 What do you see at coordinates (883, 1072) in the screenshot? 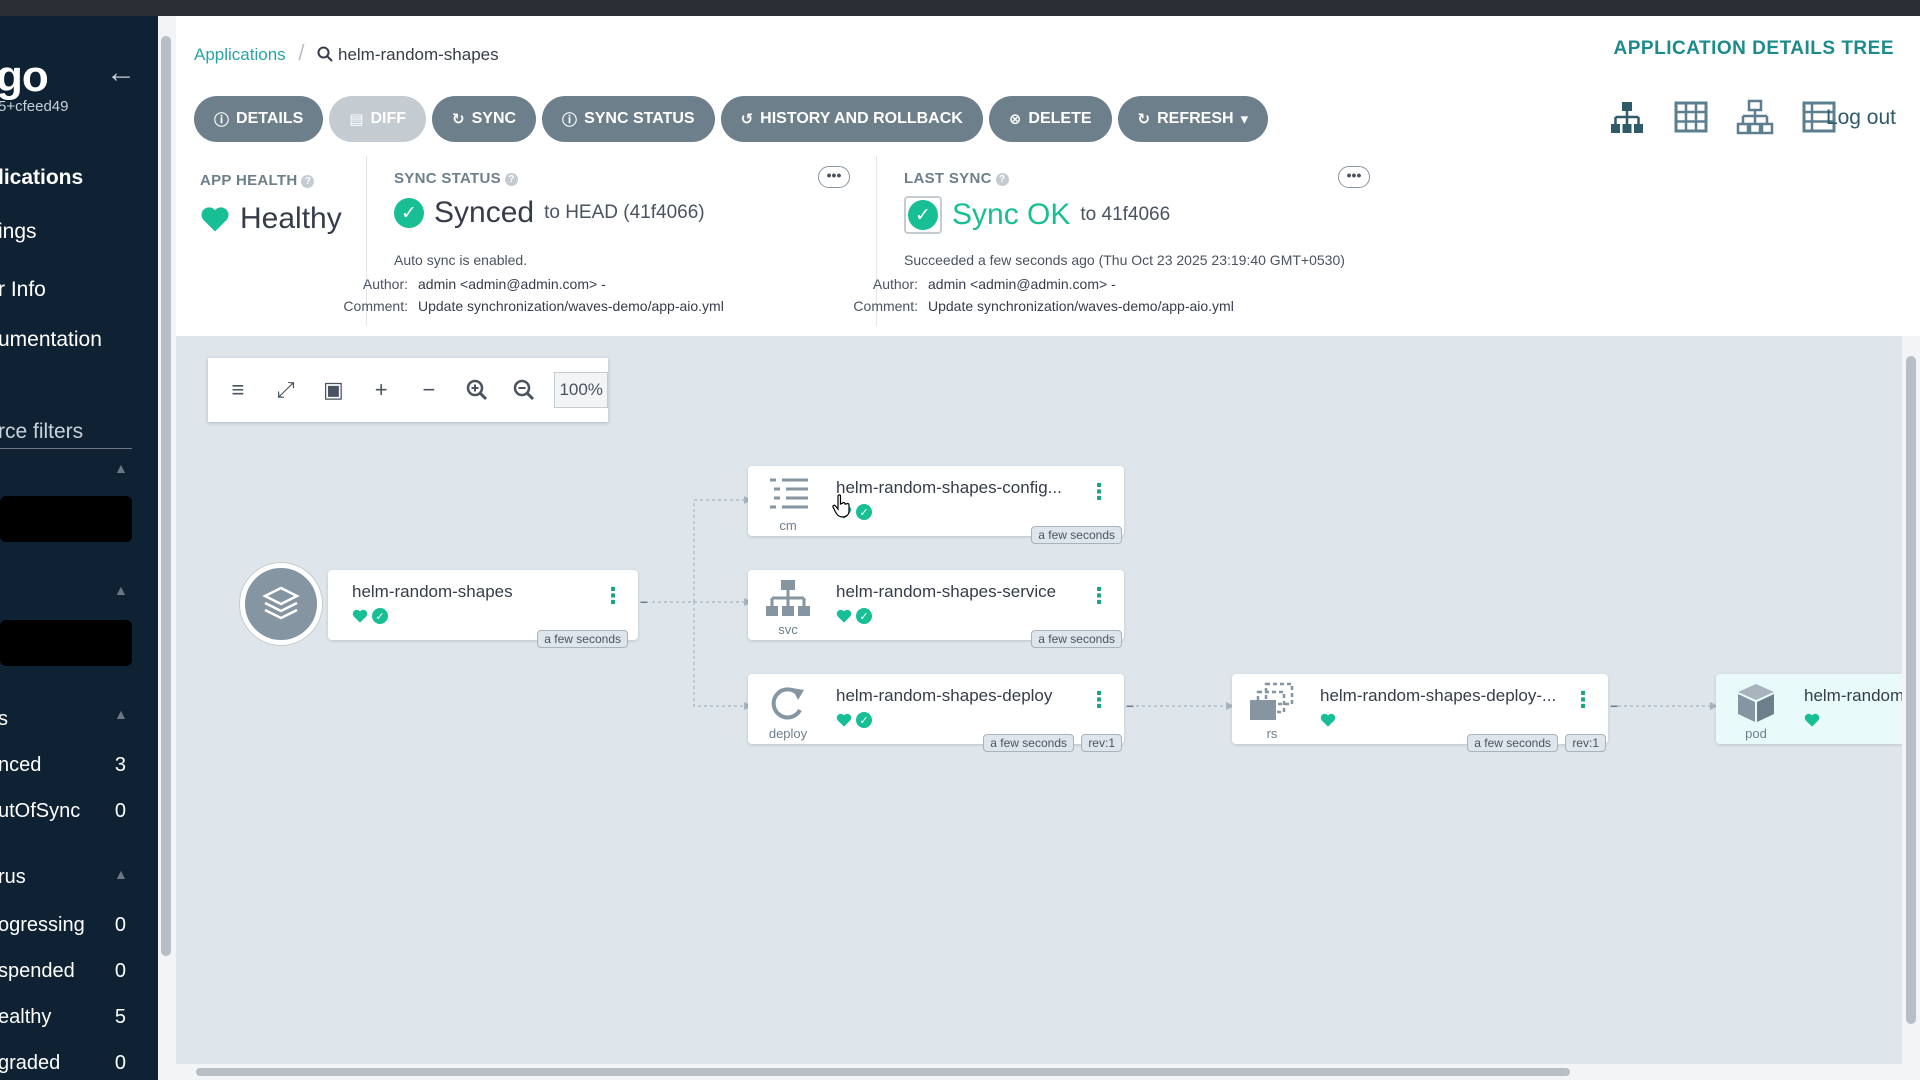
I see `canvas-horizontal-scrollbar-thumb` at bounding box center [883, 1072].